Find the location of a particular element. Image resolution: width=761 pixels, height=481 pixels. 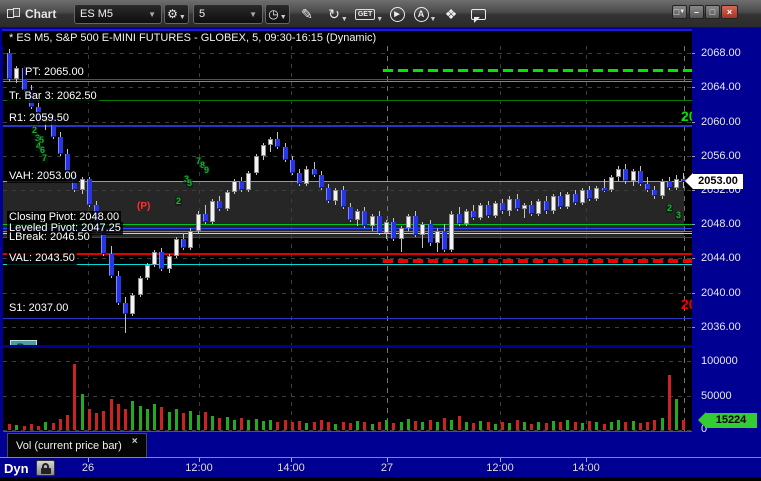

close-button: × is located at coordinates (729, 12).